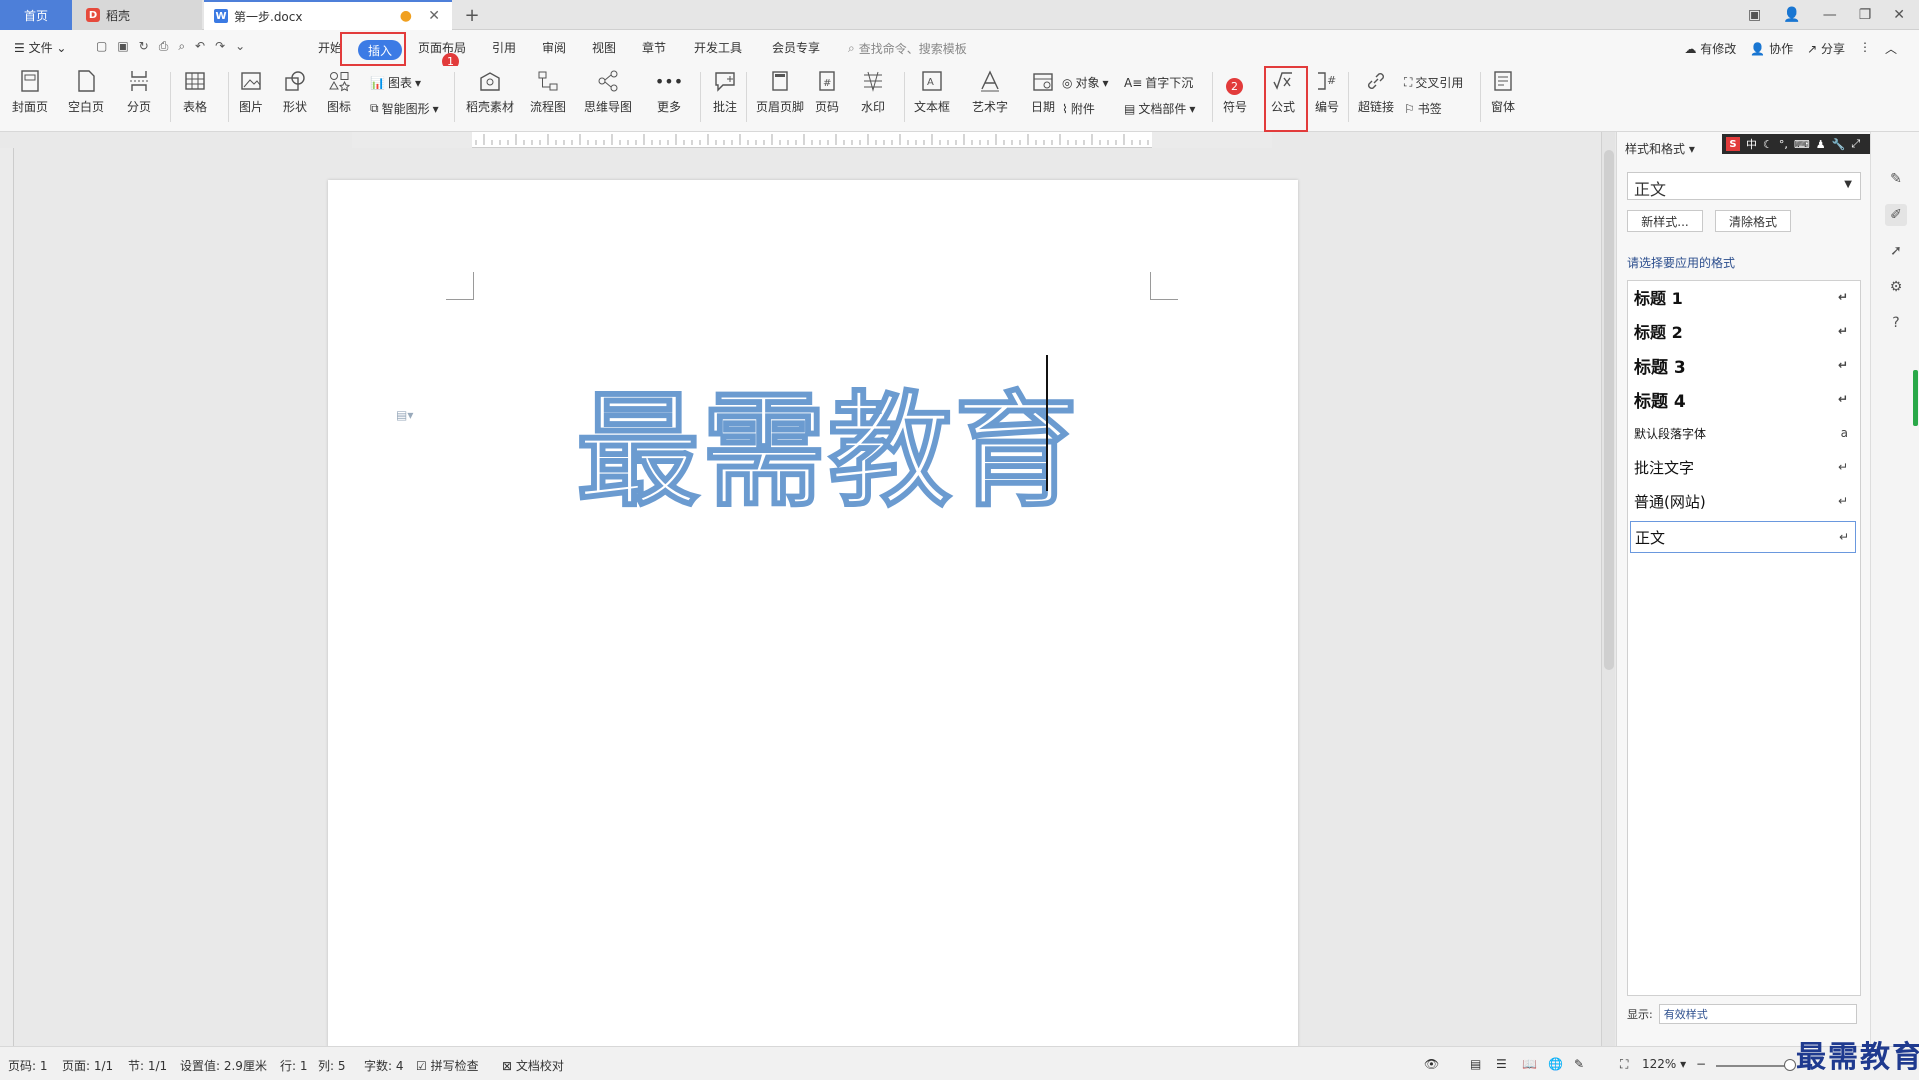  I want to click on panel-resize-handle, so click(1915, 398).